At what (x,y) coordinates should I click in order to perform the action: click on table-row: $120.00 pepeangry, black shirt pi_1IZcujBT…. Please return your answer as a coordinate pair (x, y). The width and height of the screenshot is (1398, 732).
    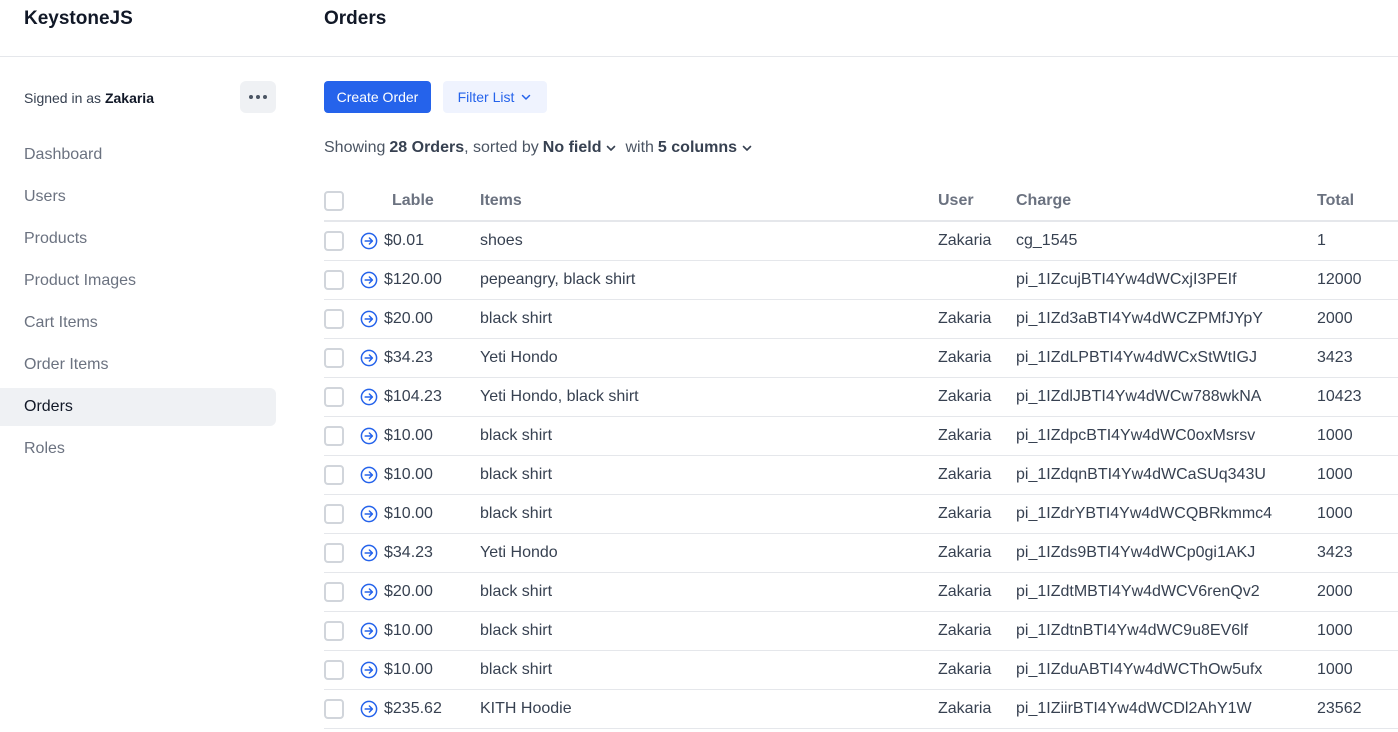
    Looking at the image, I should click on (861, 280).